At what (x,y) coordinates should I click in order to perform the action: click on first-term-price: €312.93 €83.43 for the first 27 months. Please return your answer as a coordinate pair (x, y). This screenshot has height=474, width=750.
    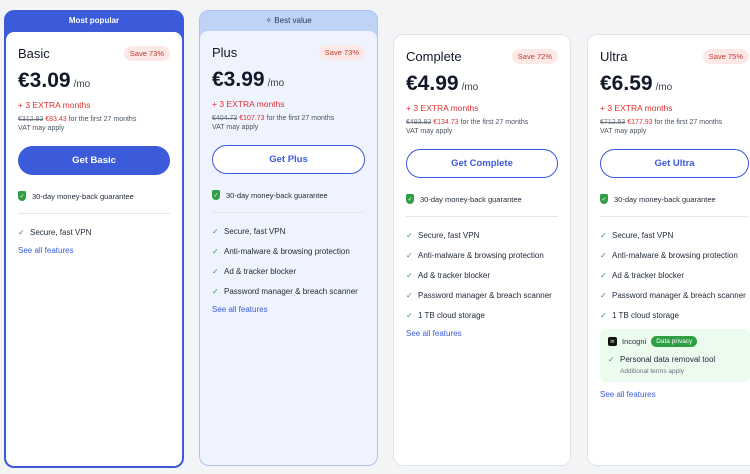
    Looking at the image, I should click on (94, 119).